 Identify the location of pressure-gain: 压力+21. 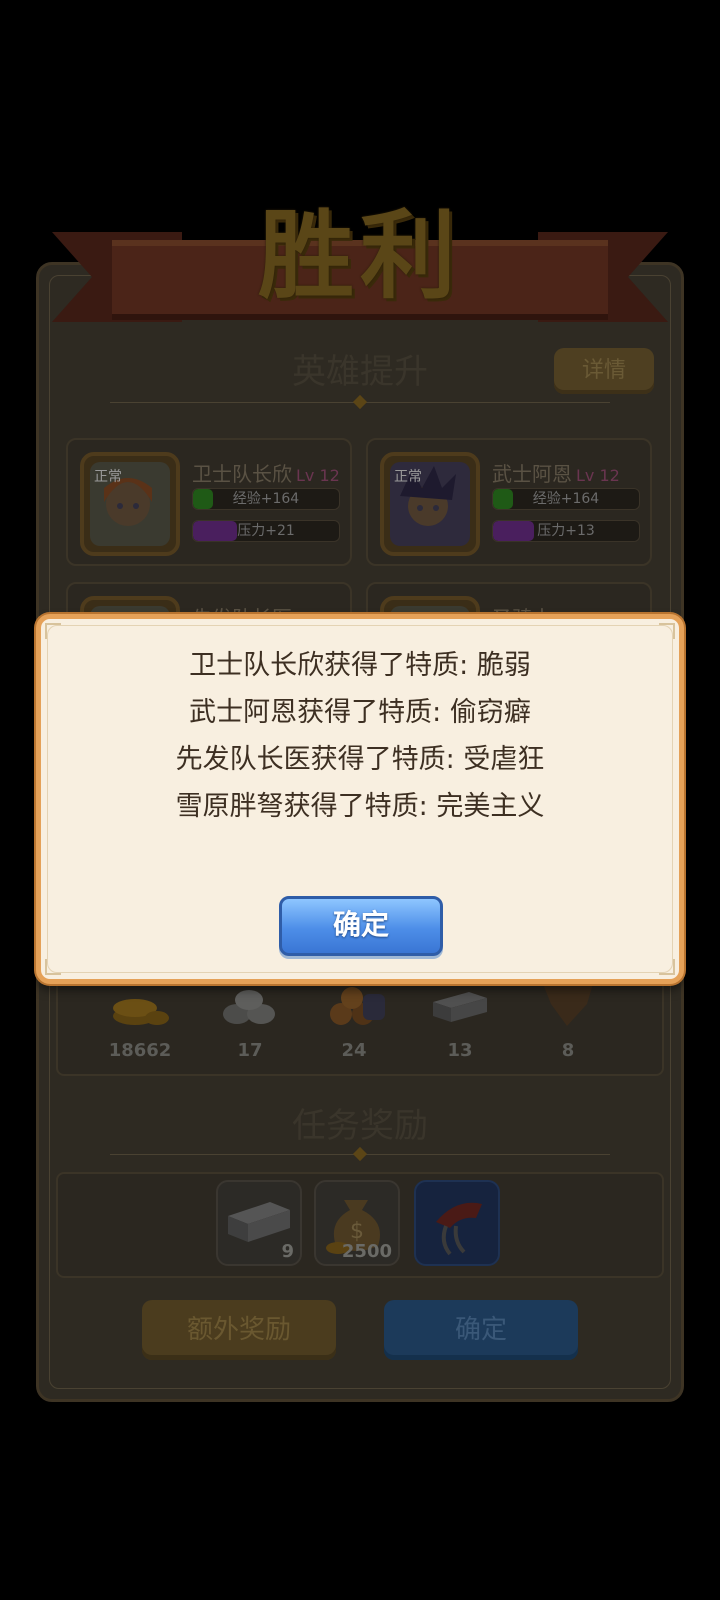
(266, 531).